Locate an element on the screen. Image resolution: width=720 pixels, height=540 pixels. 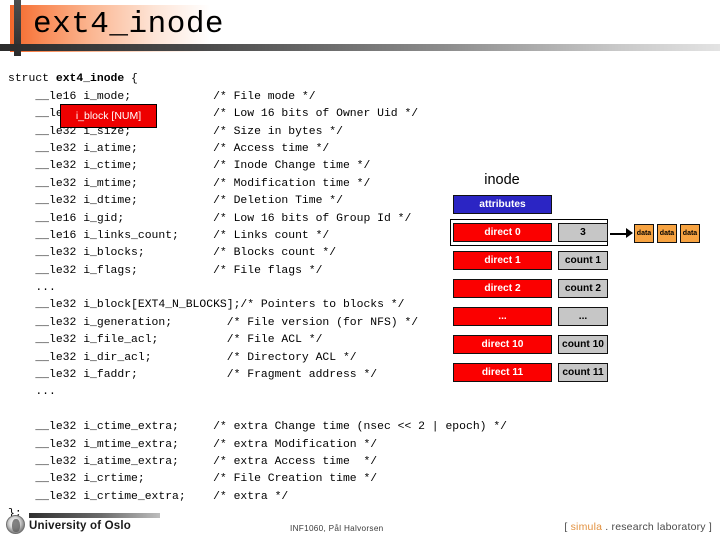
block-count-label-0: 3 is located at coordinates (583, 232).